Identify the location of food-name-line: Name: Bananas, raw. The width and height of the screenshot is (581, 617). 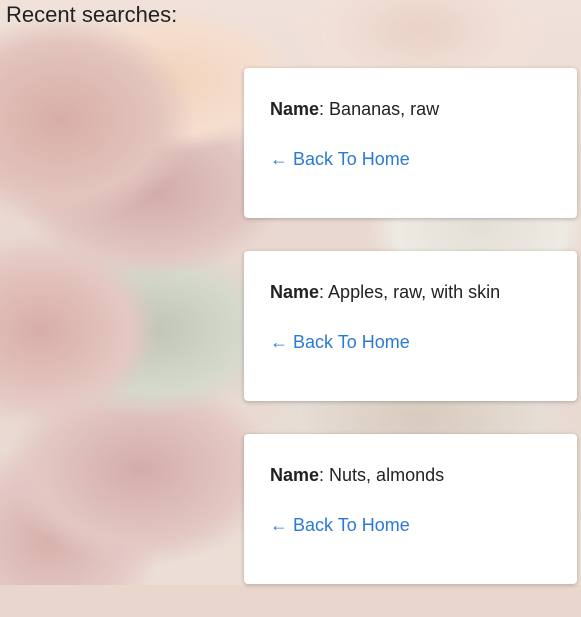
(355, 109).